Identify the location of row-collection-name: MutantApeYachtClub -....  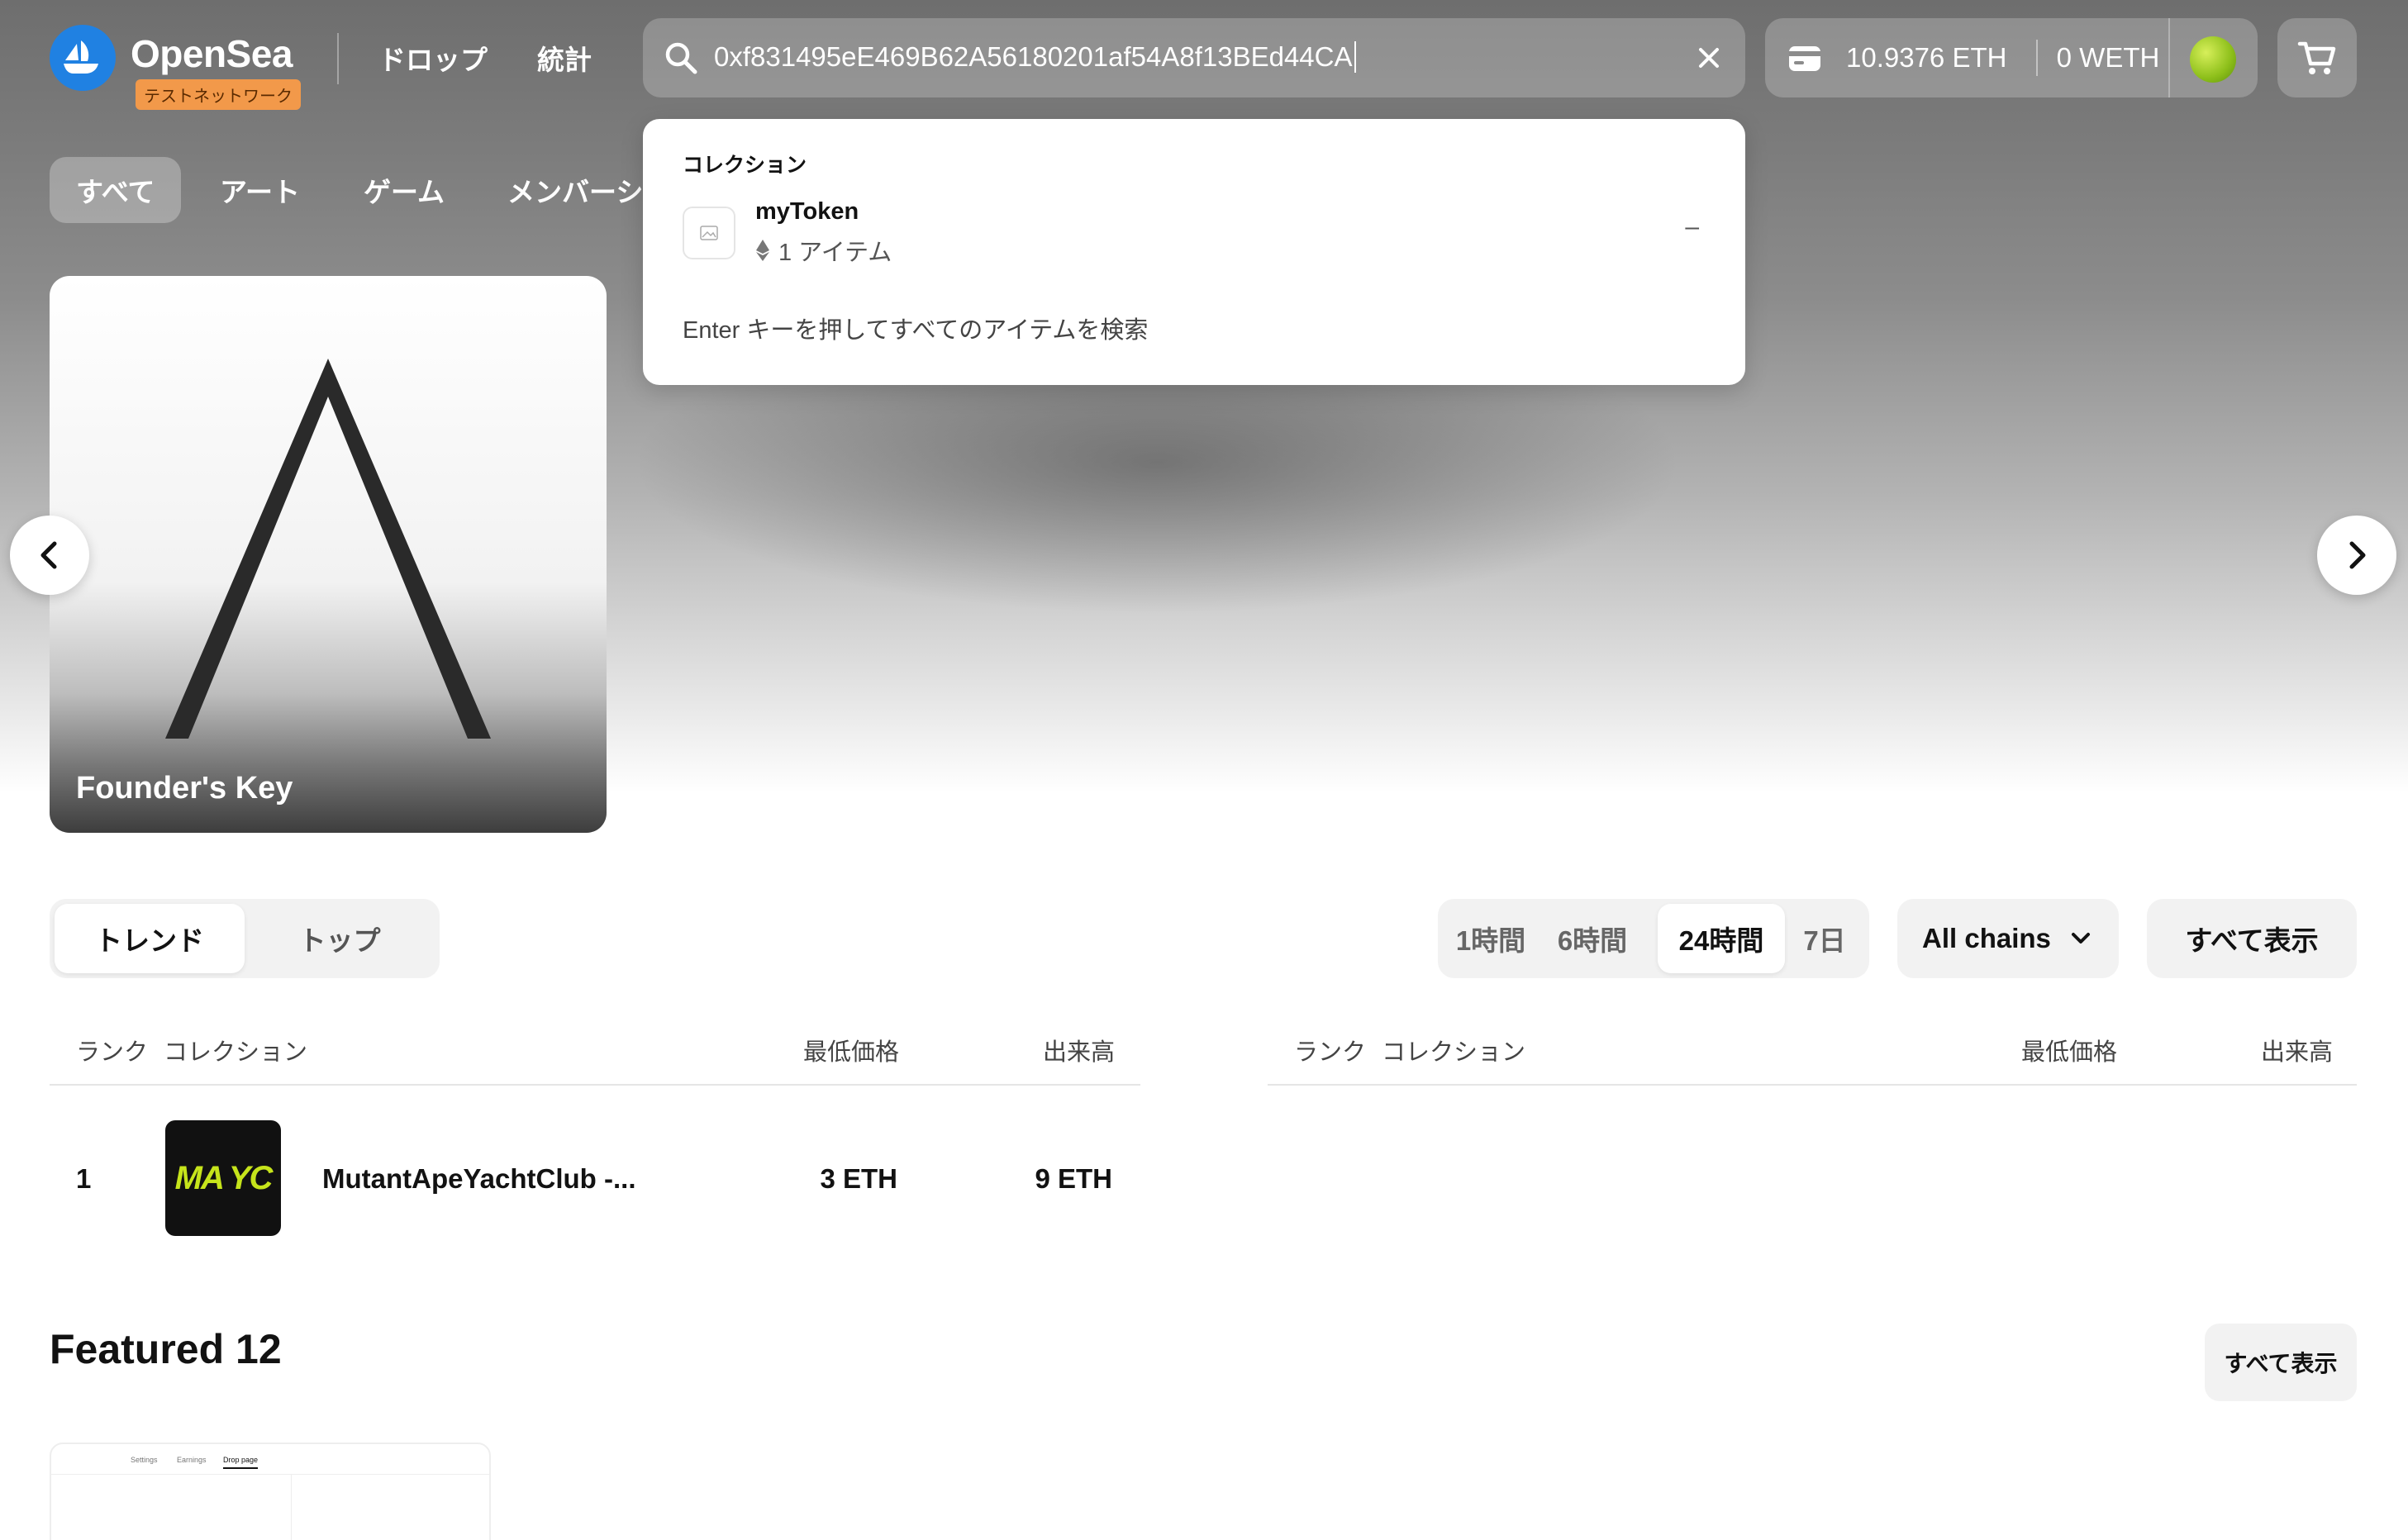
(479, 1179).